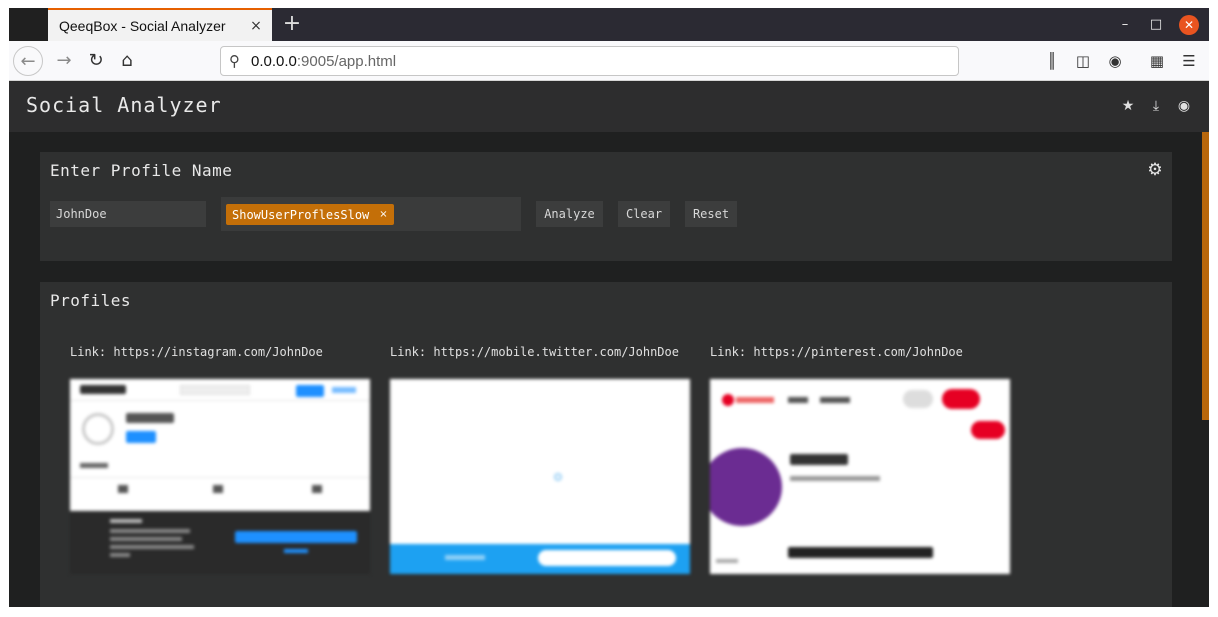 This screenshot has width=1218, height=617. I want to click on profile-link: Link: https://instagram.com/JohnDoe, so click(220, 352).